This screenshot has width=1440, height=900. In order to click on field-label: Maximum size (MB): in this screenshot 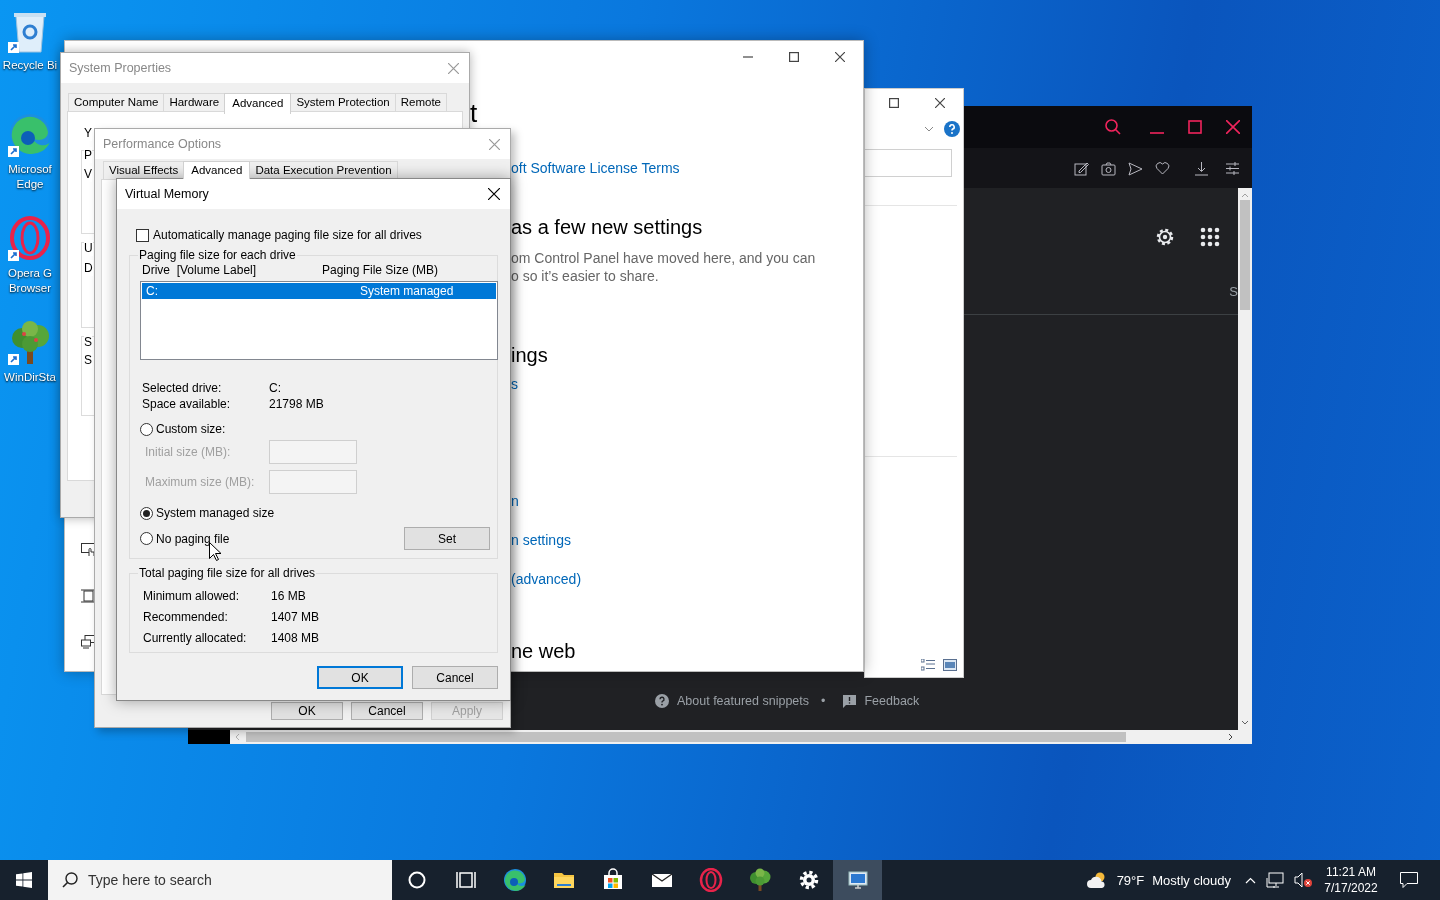, I will do `click(200, 482)`.